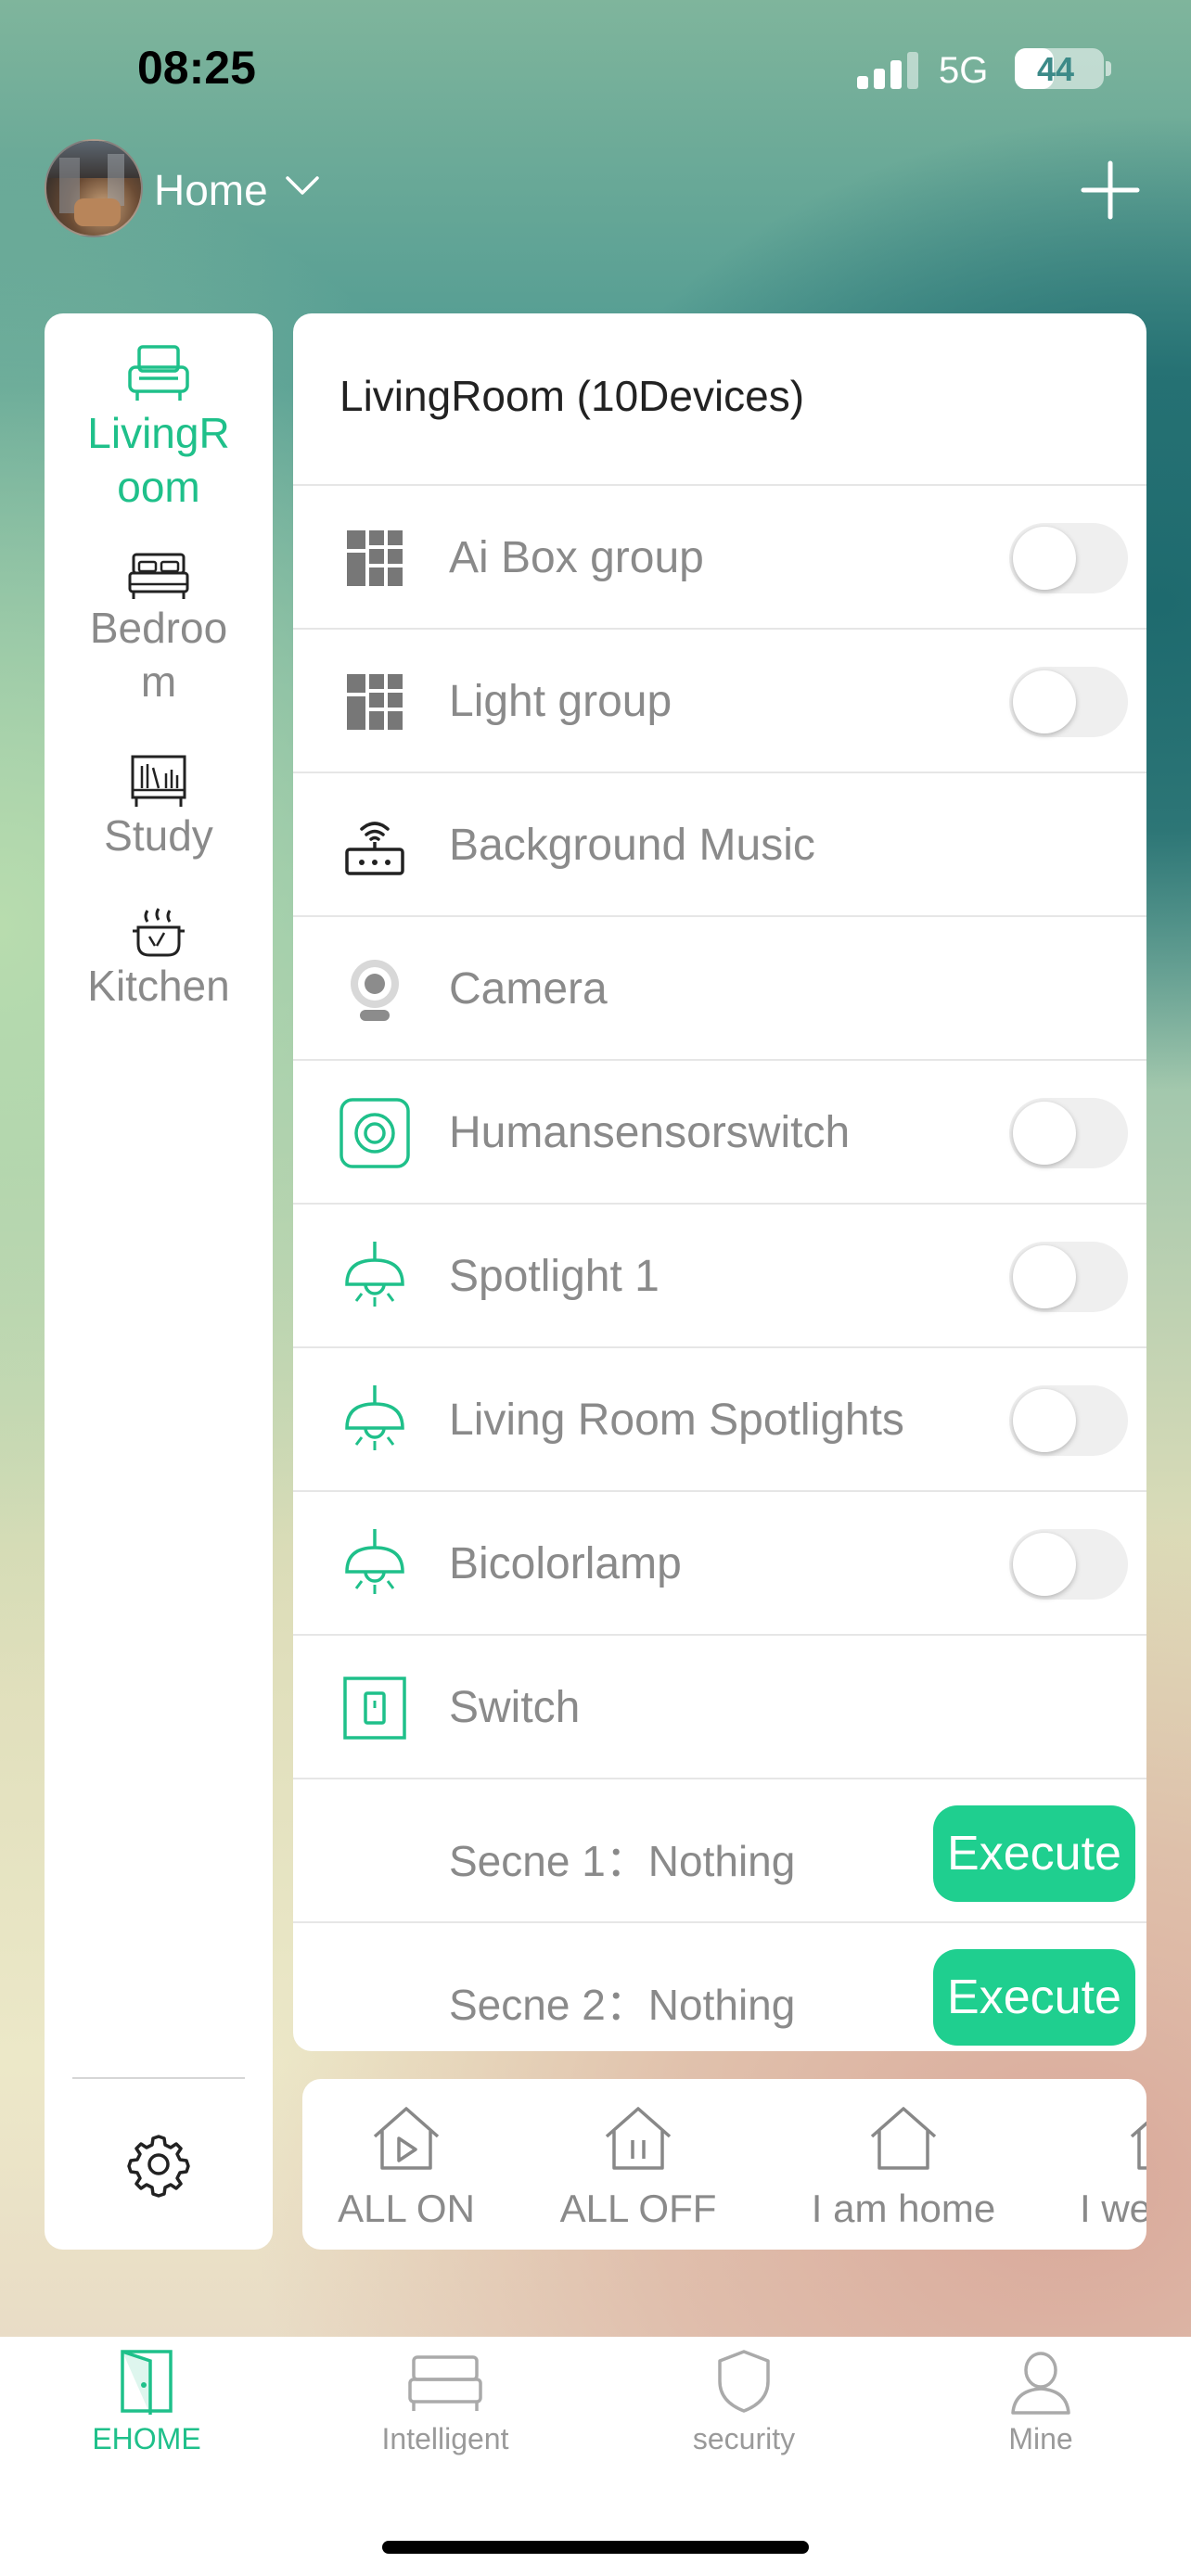 The height and width of the screenshot is (2576, 1191). Describe the element at coordinates (375, 990) in the screenshot. I see `camera-icon` at that location.